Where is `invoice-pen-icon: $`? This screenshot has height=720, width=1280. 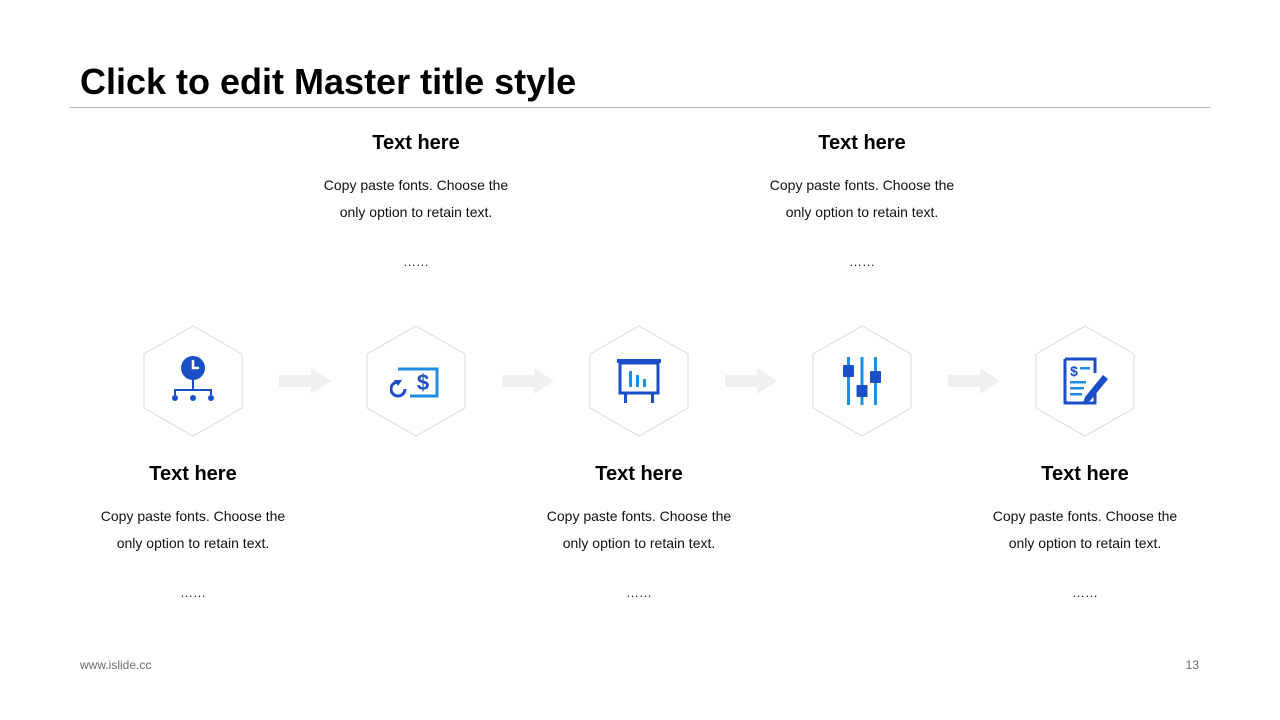
invoice-pen-icon: $ is located at coordinates (1085, 381).